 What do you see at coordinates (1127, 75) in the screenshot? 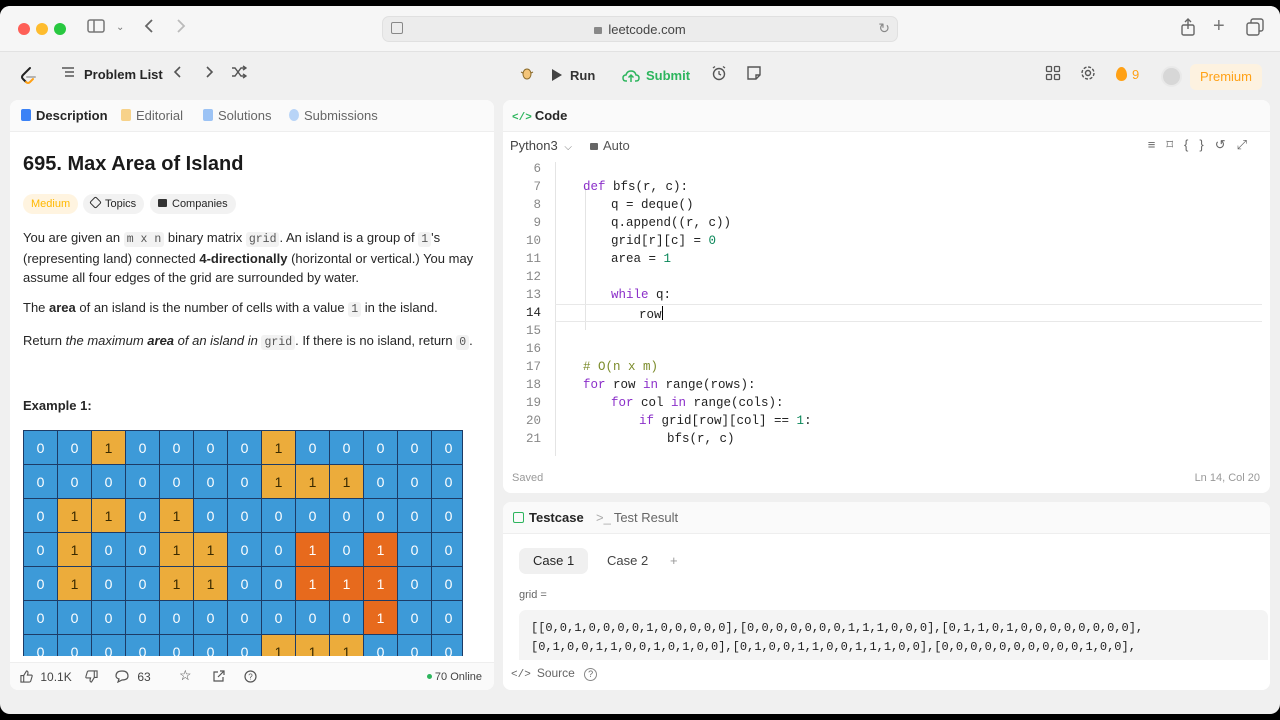
I see `streak-counter: 9` at bounding box center [1127, 75].